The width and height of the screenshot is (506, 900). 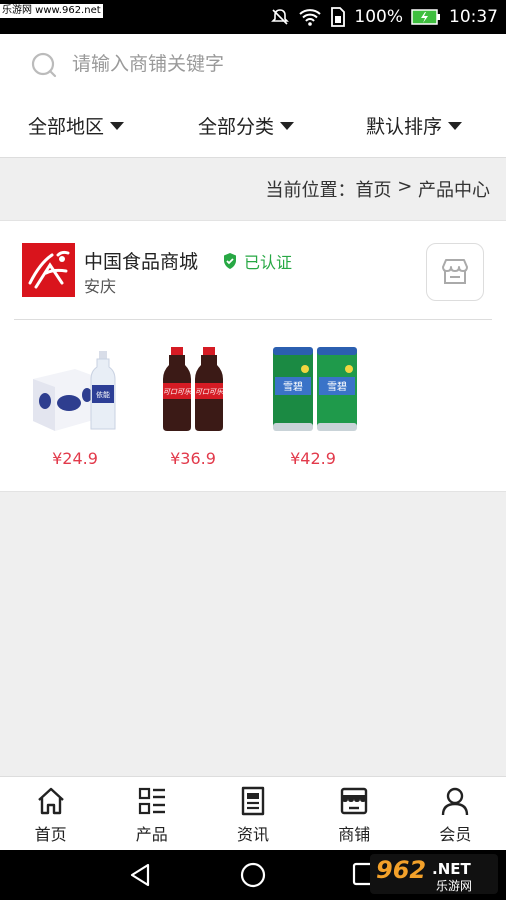 What do you see at coordinates (404, 127) in the screenshot?
I see `filter-sort-label: 默认排序` at bounding box center [404, 127].